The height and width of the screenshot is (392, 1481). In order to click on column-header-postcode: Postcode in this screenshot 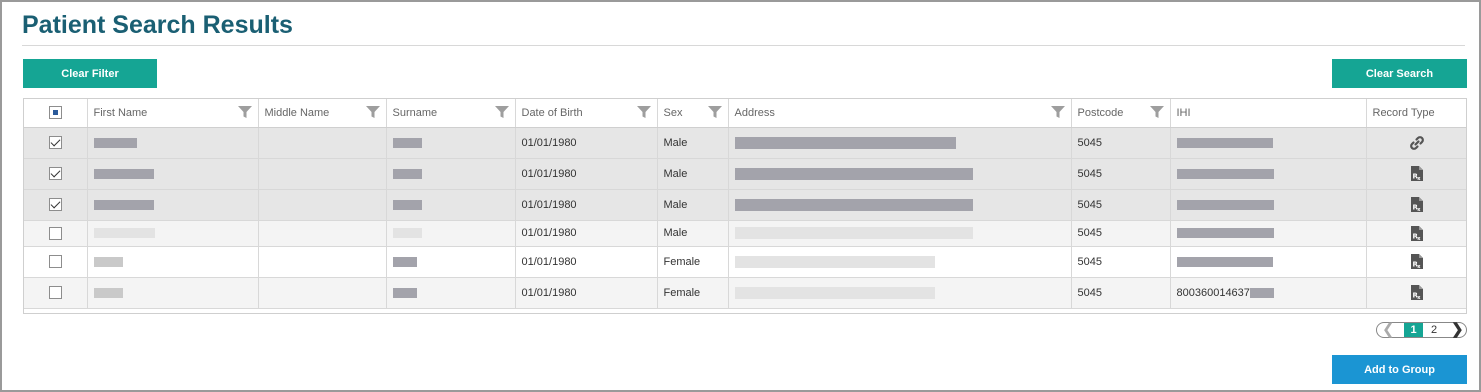, I will do `click(1121, 113)`.